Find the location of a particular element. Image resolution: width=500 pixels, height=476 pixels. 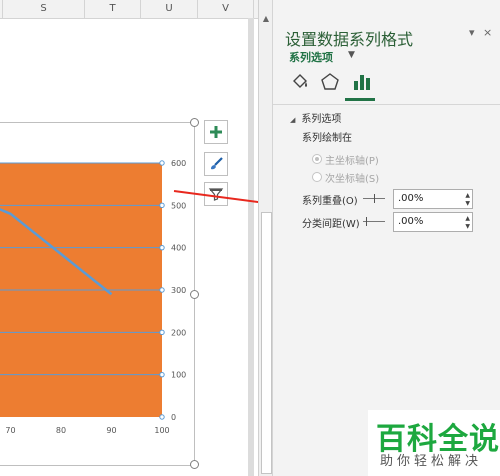

close-icon: × is located at coordinates (487, 32).